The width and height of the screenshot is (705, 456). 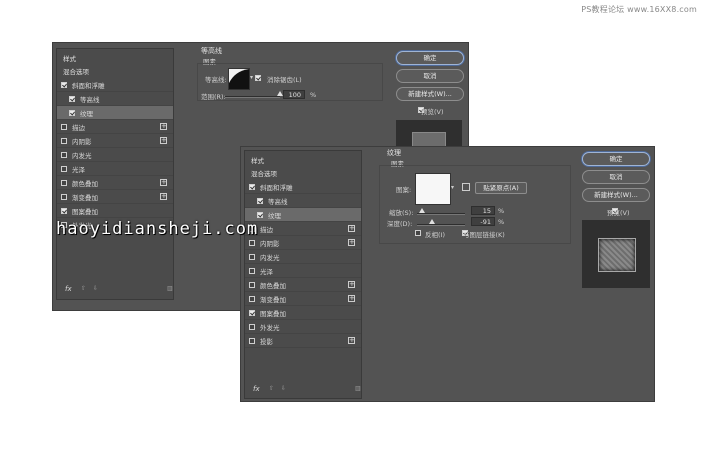 I want to click on styles-header: 样式, so click(x=257, y=160).